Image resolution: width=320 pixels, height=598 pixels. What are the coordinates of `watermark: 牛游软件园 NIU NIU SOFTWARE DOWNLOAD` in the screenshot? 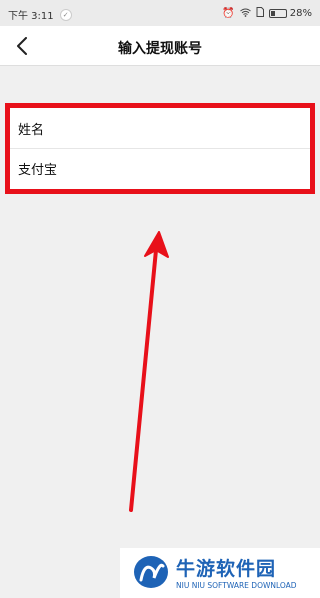 It's located at (220, 573).